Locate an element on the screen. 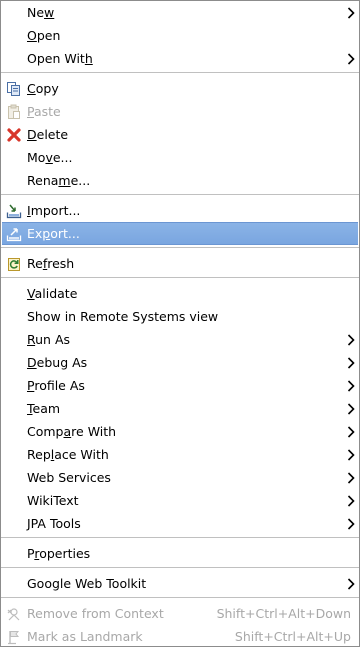 The image size is (360, 648). menu-item-team: Team is located at coordinates (180, 408).